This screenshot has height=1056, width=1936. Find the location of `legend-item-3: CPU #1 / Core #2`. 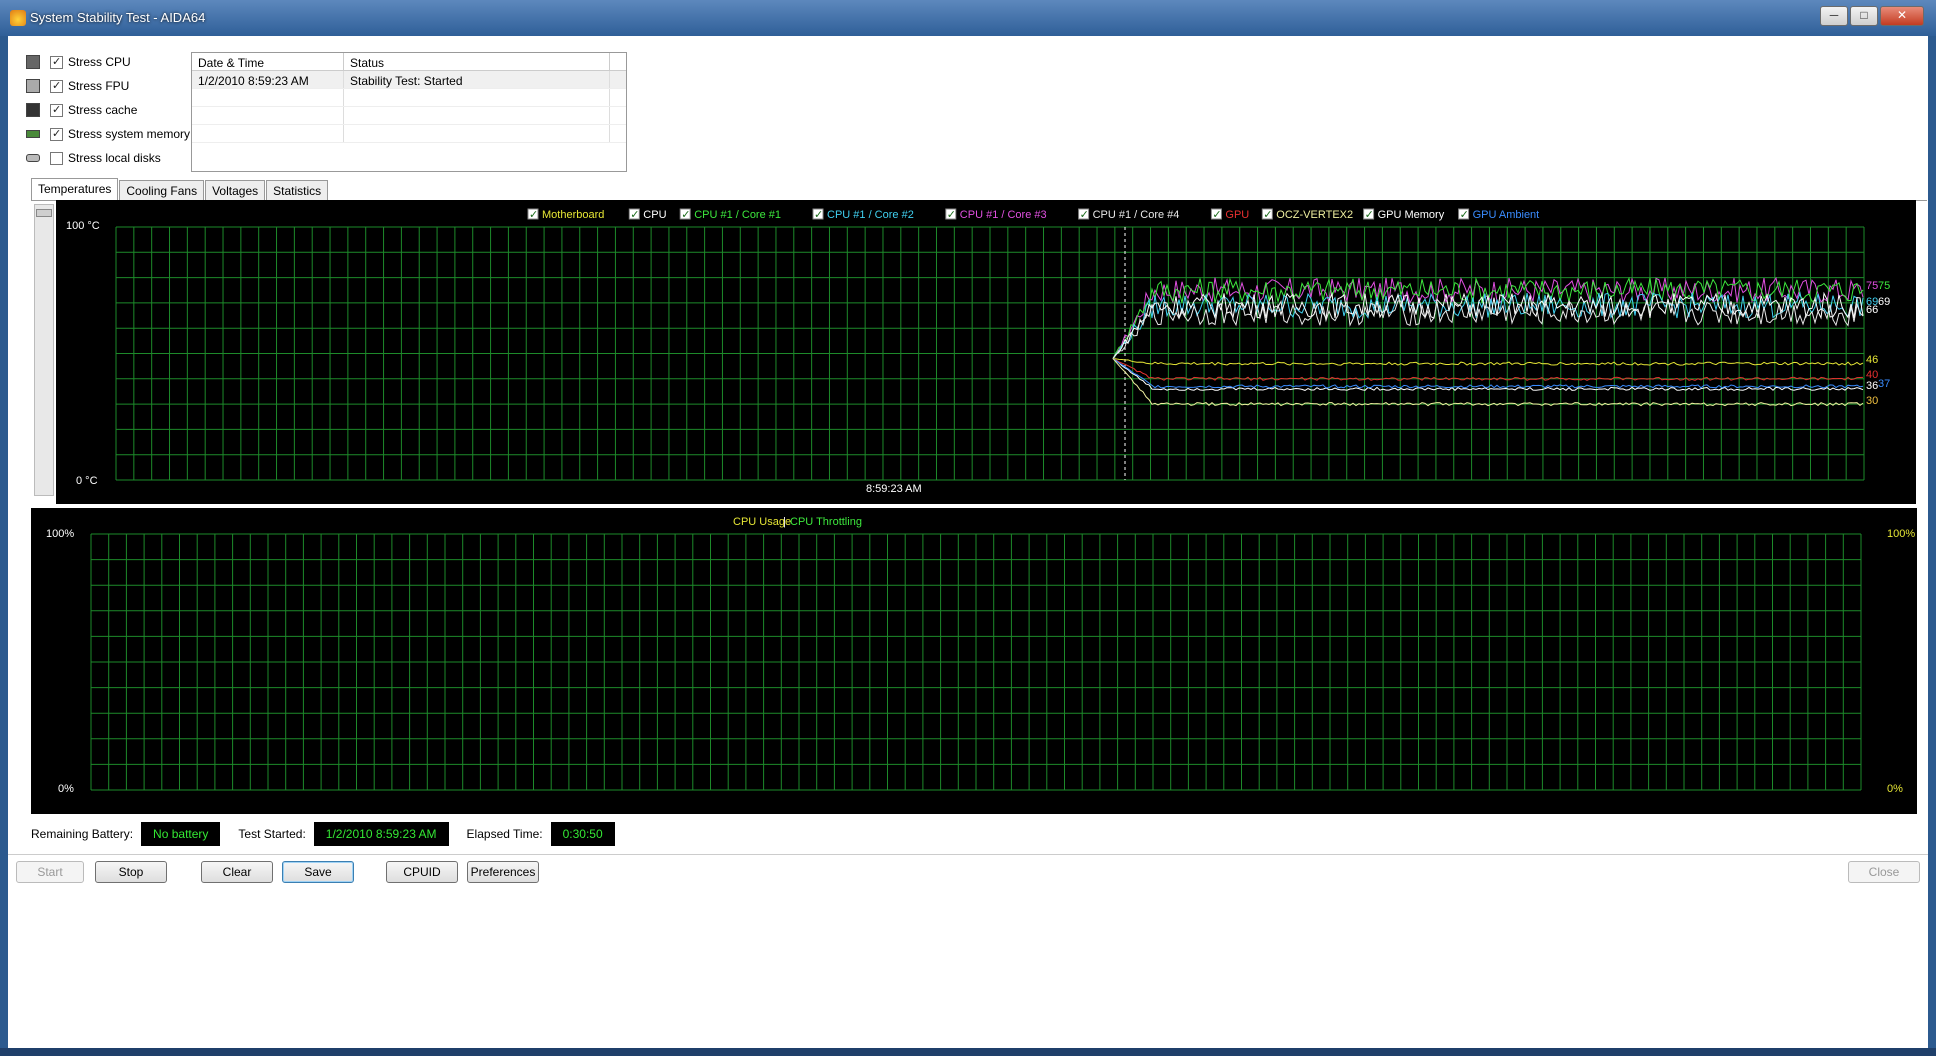

legend-item-3: CPU #1 / Core #2 is located at coordinates (870, 215).